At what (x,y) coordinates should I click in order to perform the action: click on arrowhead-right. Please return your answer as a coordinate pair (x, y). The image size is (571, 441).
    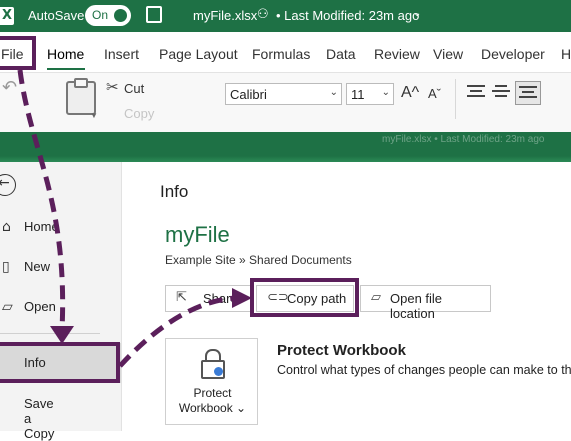
    Looking at the image, I should click on (242, 298).